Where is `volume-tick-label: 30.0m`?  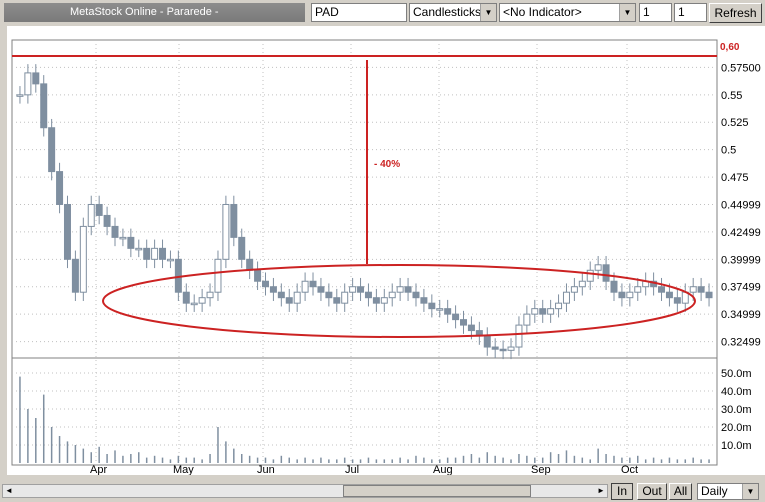
volume-tick-label: 30.0m is located at coordinates (736, 410).